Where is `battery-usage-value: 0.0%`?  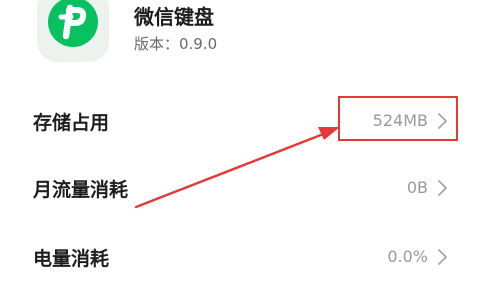
battery-usage-value: 0.0% is located at coordinates (407, 256).